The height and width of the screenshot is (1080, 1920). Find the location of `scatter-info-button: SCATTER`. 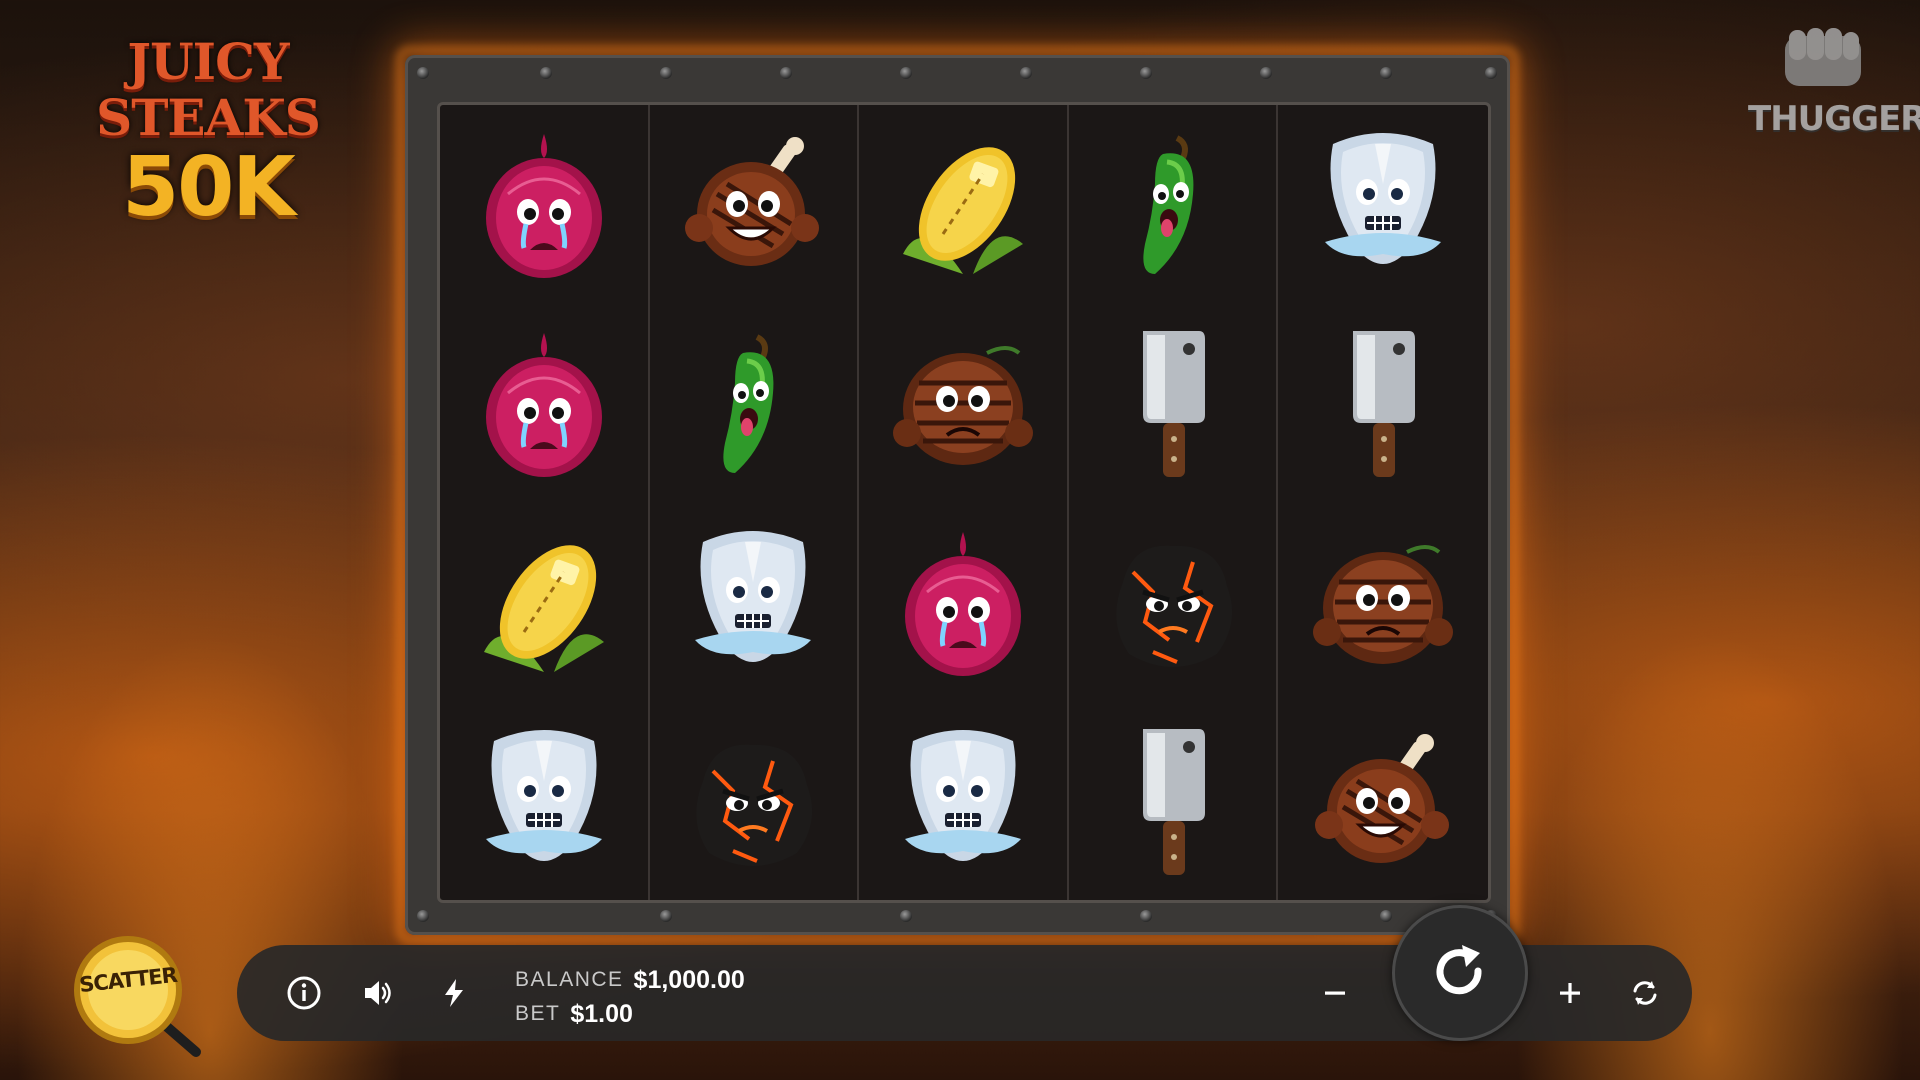

scatter-info-button: SCATTER is located at coordinates (138, 997).